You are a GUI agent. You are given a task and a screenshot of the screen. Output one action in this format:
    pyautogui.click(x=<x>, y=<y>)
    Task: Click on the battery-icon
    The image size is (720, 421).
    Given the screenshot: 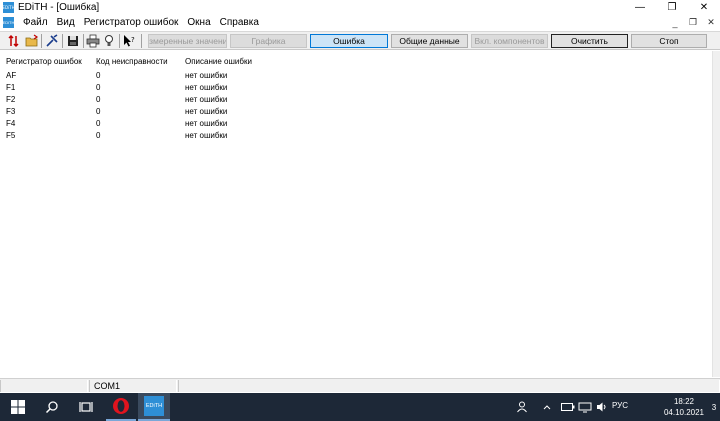 What is the action you would take?
    pyautogui.click(x=568, y=407)
    